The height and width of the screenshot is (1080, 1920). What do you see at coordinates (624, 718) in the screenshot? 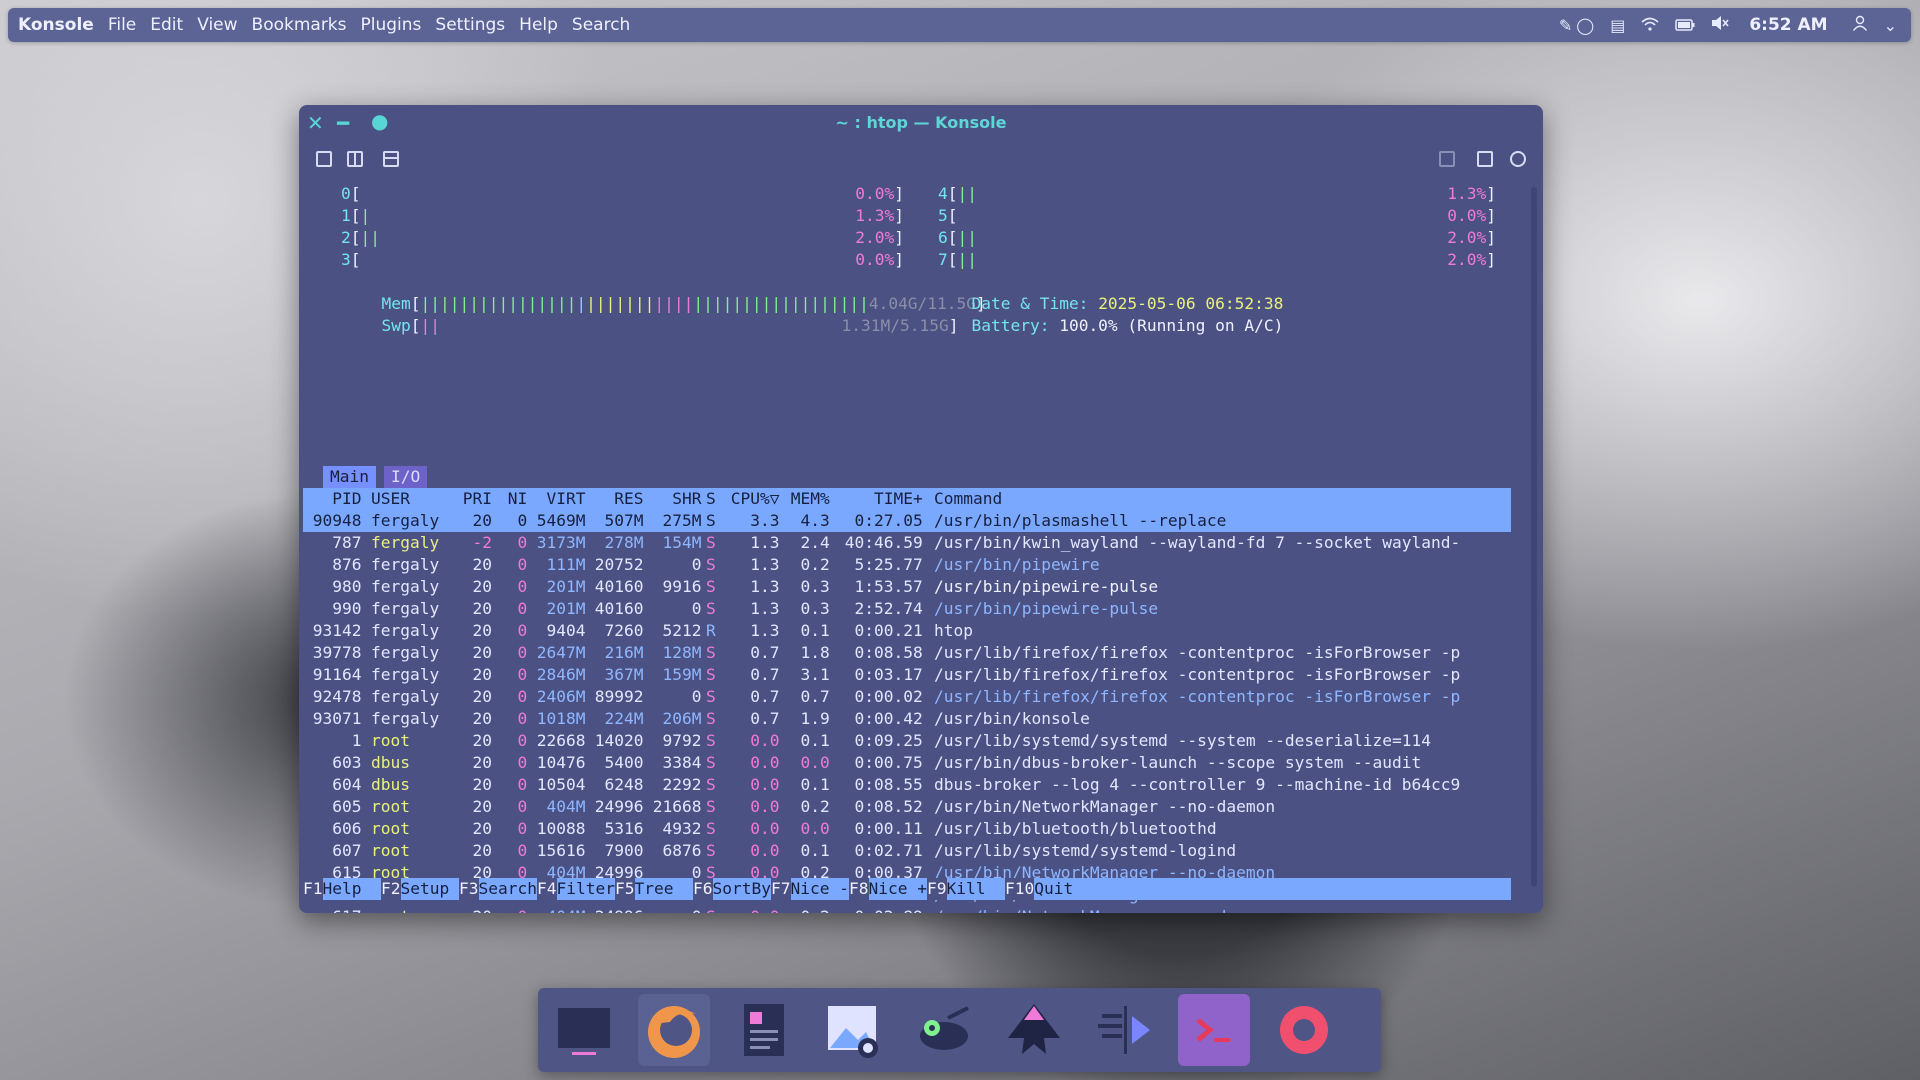
I see `cell-res: 224M` at bounding box center [624, 718].